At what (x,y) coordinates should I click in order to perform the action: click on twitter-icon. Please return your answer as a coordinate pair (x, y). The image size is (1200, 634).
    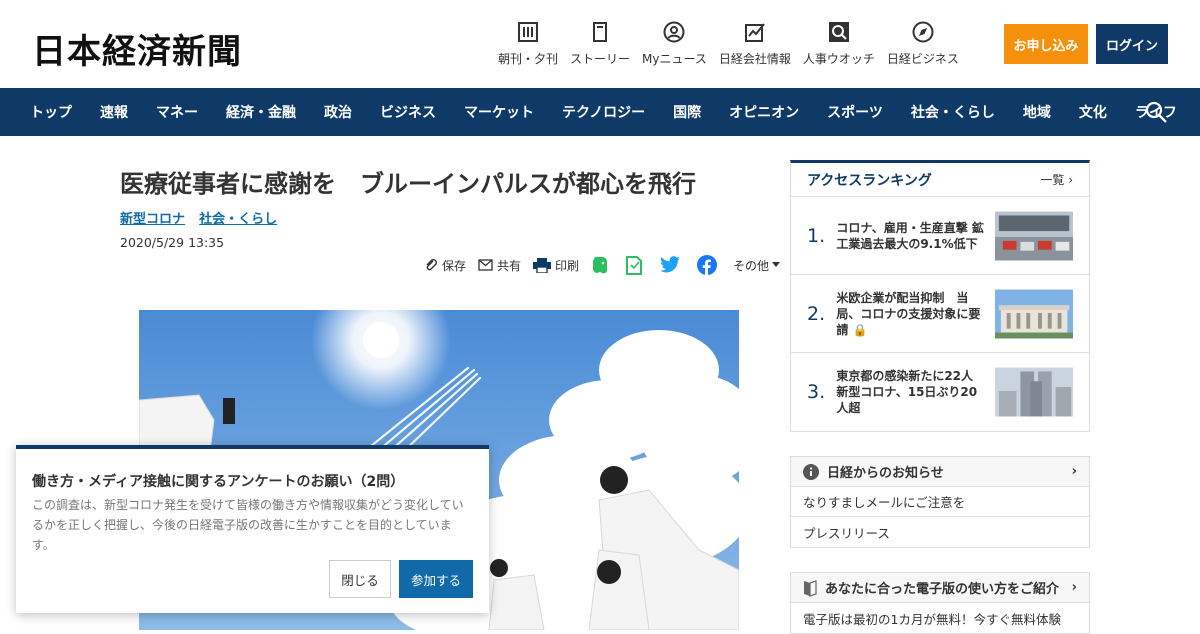
    Looking at the image, I should click on (670, 264).